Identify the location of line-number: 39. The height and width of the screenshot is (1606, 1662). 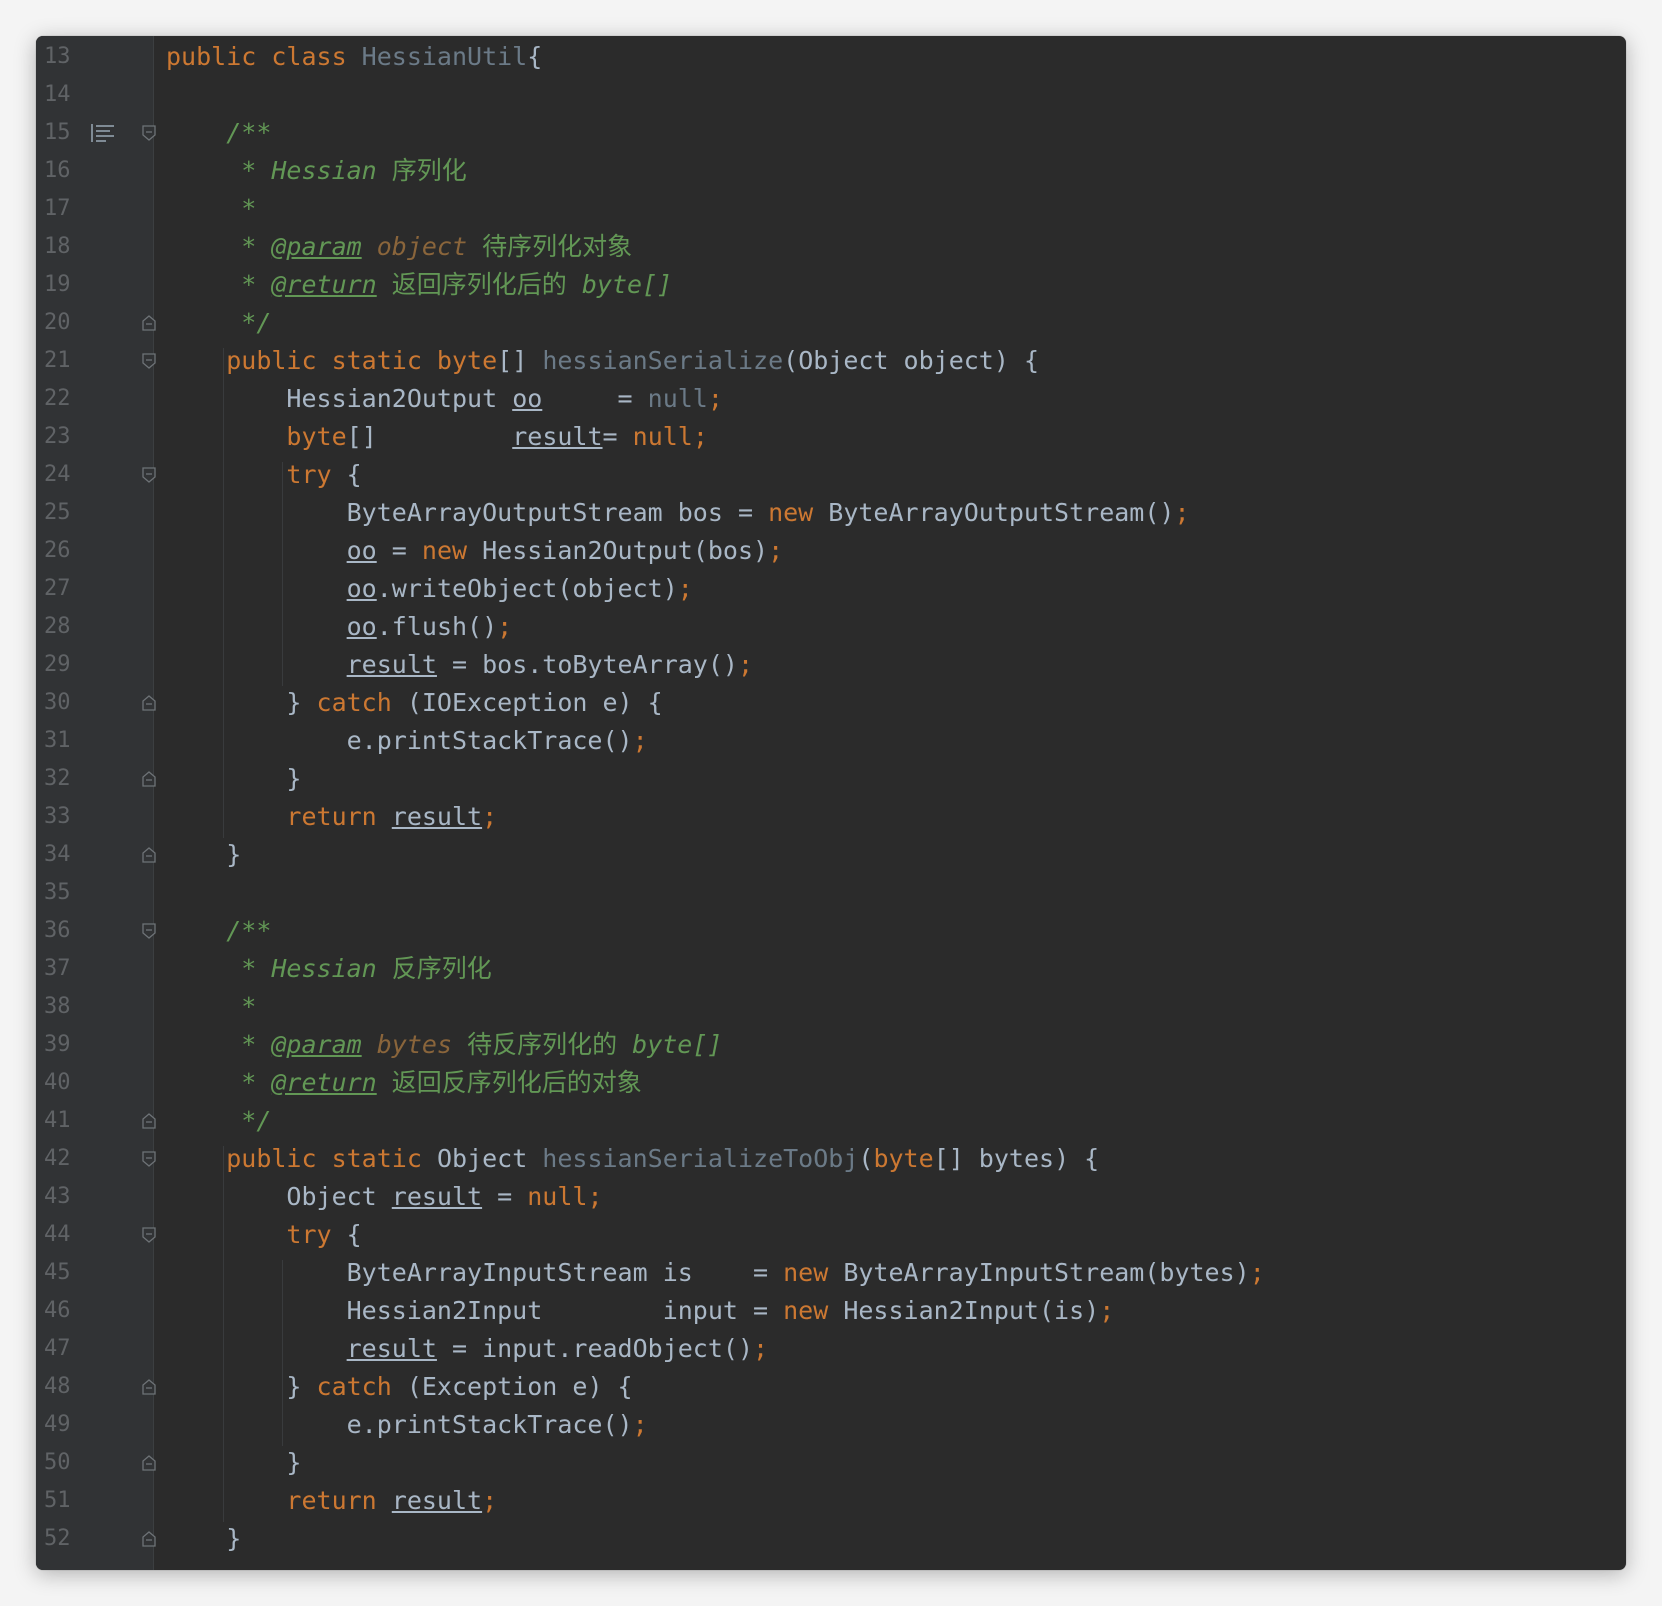
(74, 1045).